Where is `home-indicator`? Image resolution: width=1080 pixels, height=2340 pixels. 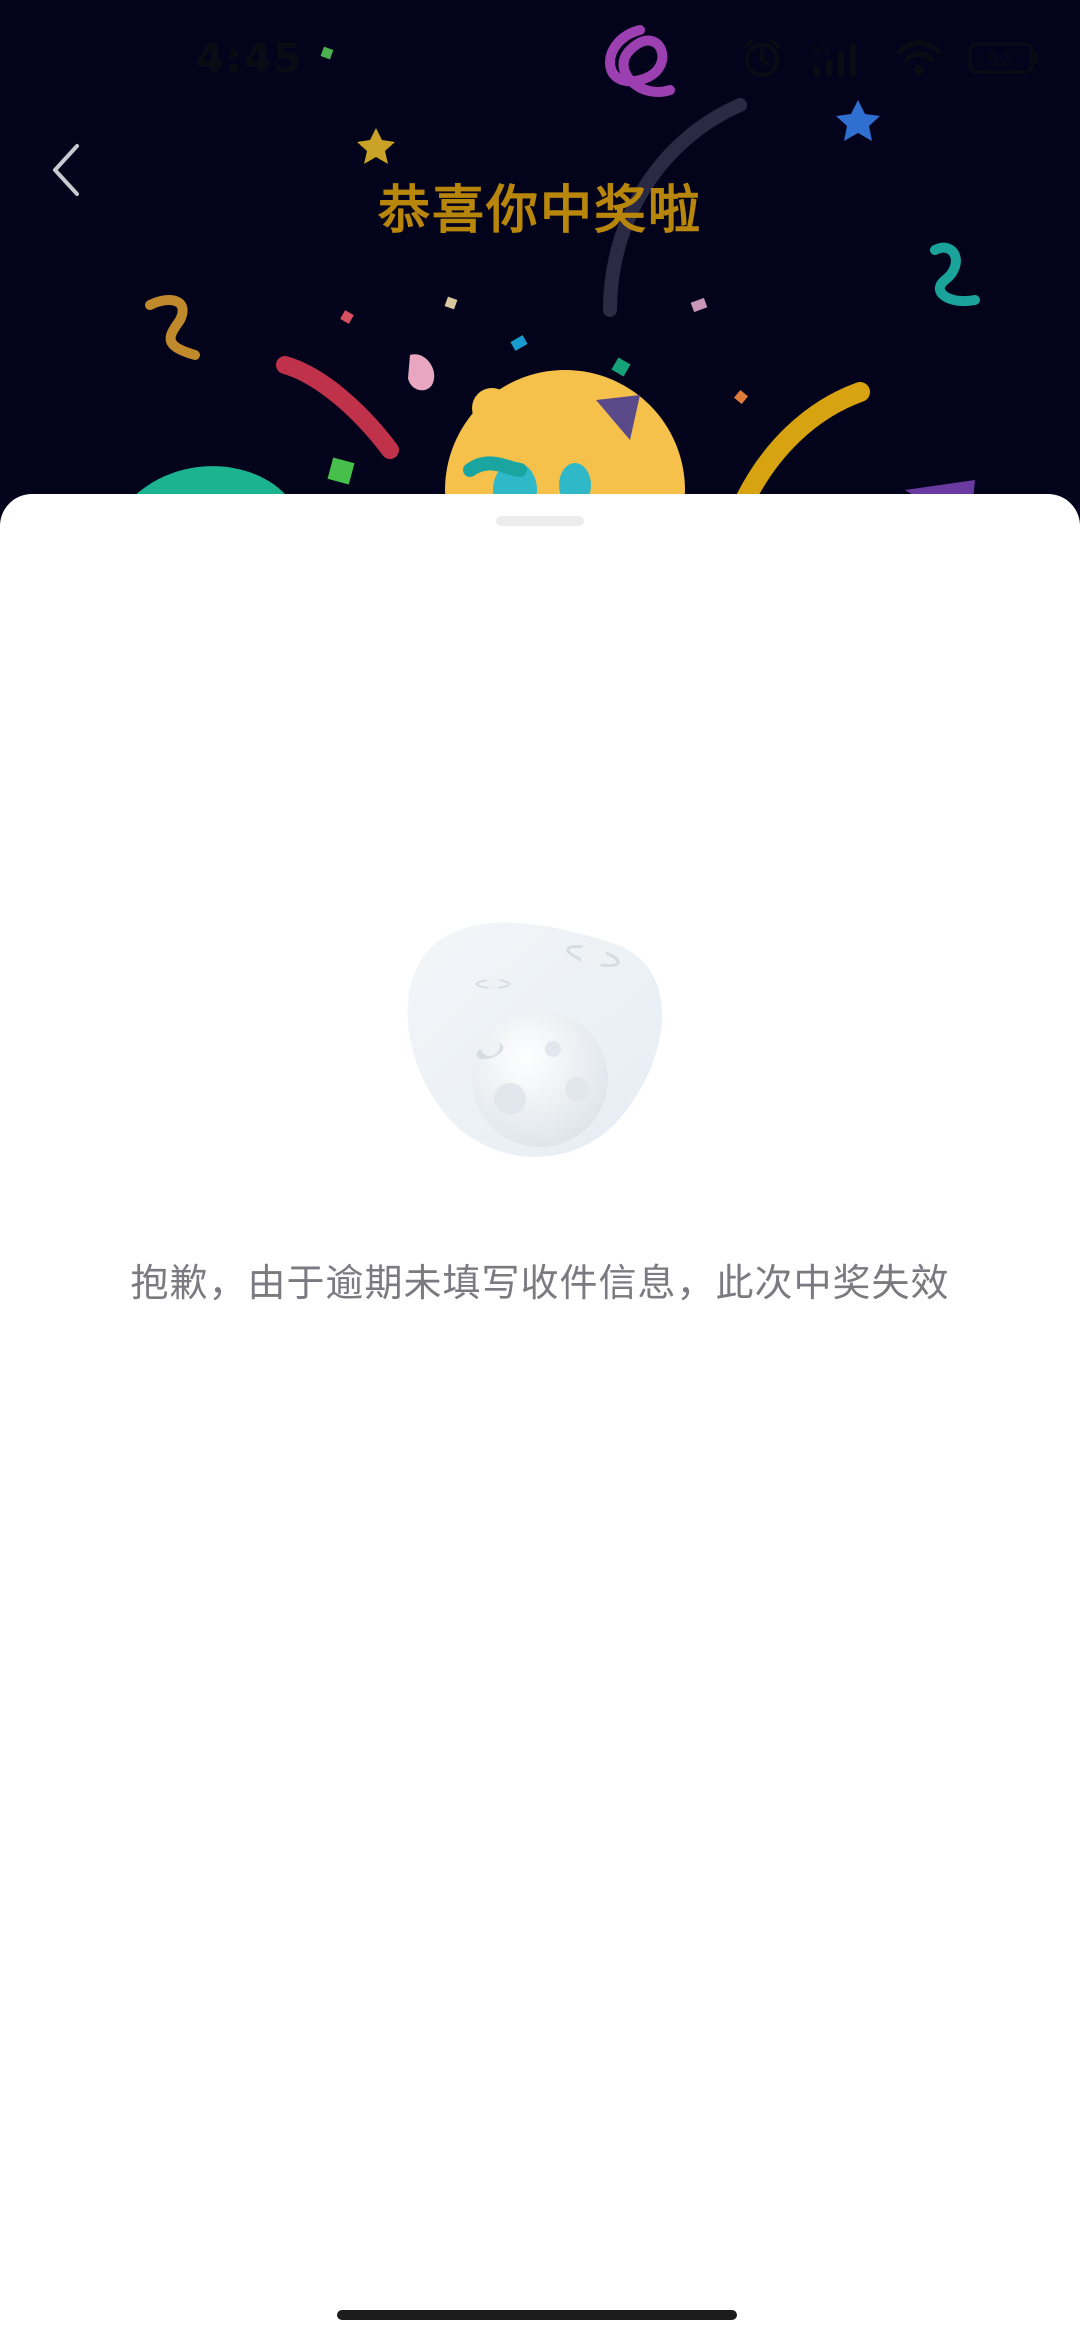
home-indicator is located at coordinates (537, 2315).